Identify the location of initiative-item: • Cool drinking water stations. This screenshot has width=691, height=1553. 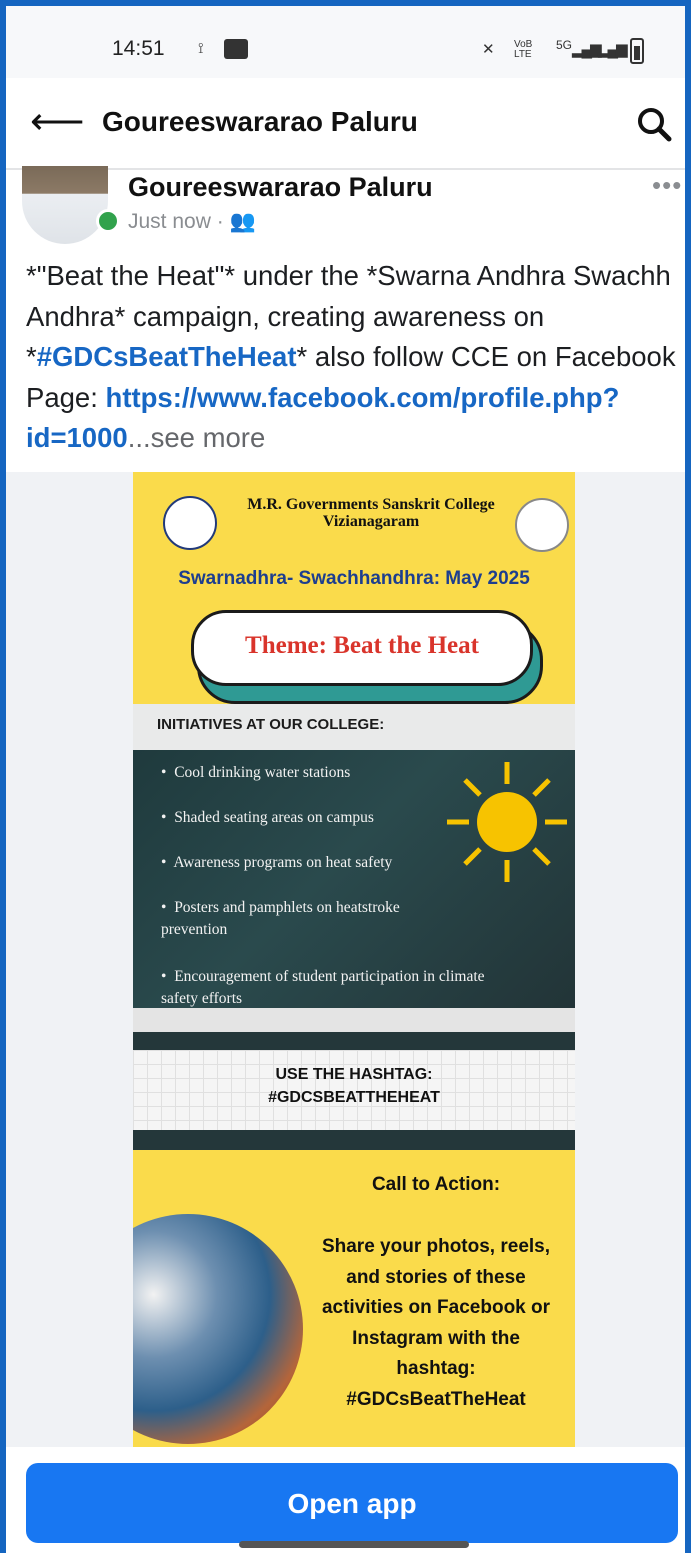
(256, 772).